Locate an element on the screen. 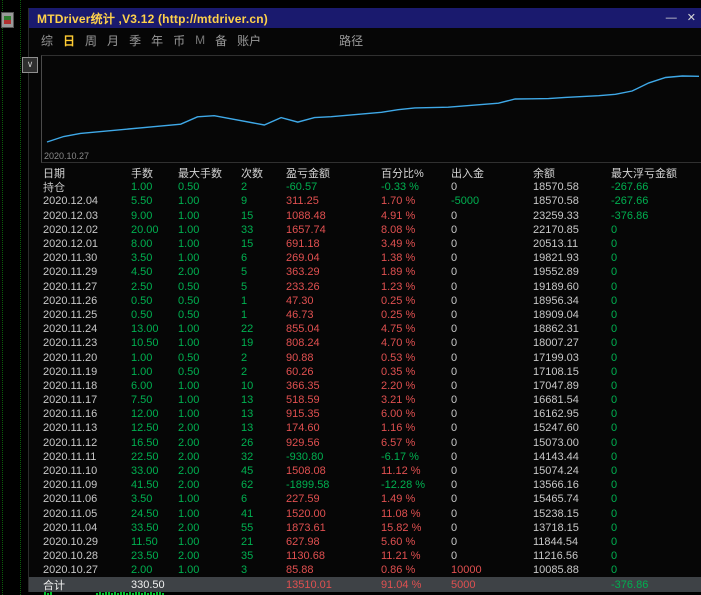 The width and height of the screenshot is (701, 595). menu-item-daily: 日 is located at coordinates (69, 40).